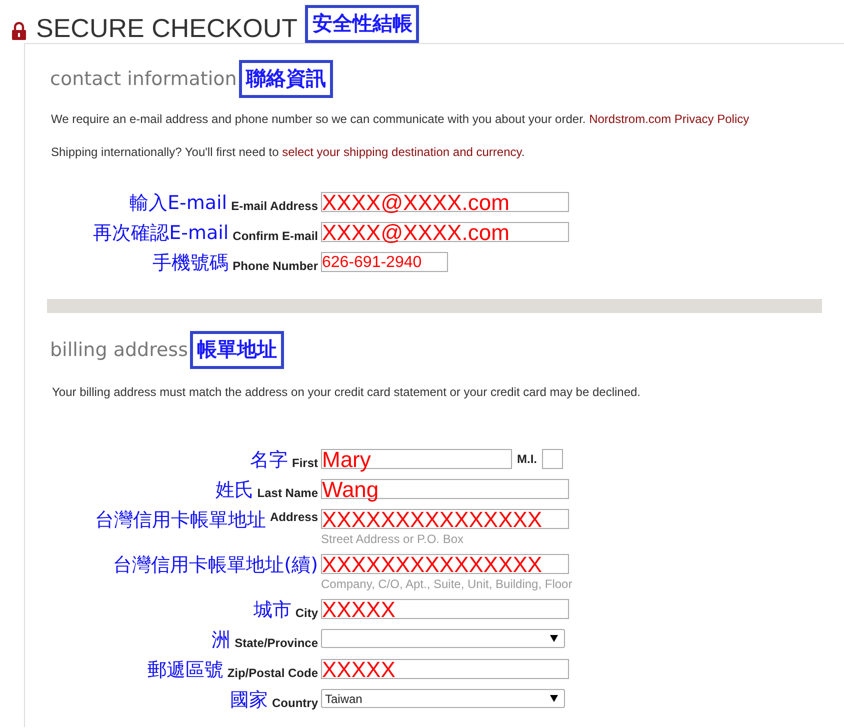  What do you see at coordinates (294, 517) in the screenshot?
I see `field-label: Address` at bounding box center [294, 517].